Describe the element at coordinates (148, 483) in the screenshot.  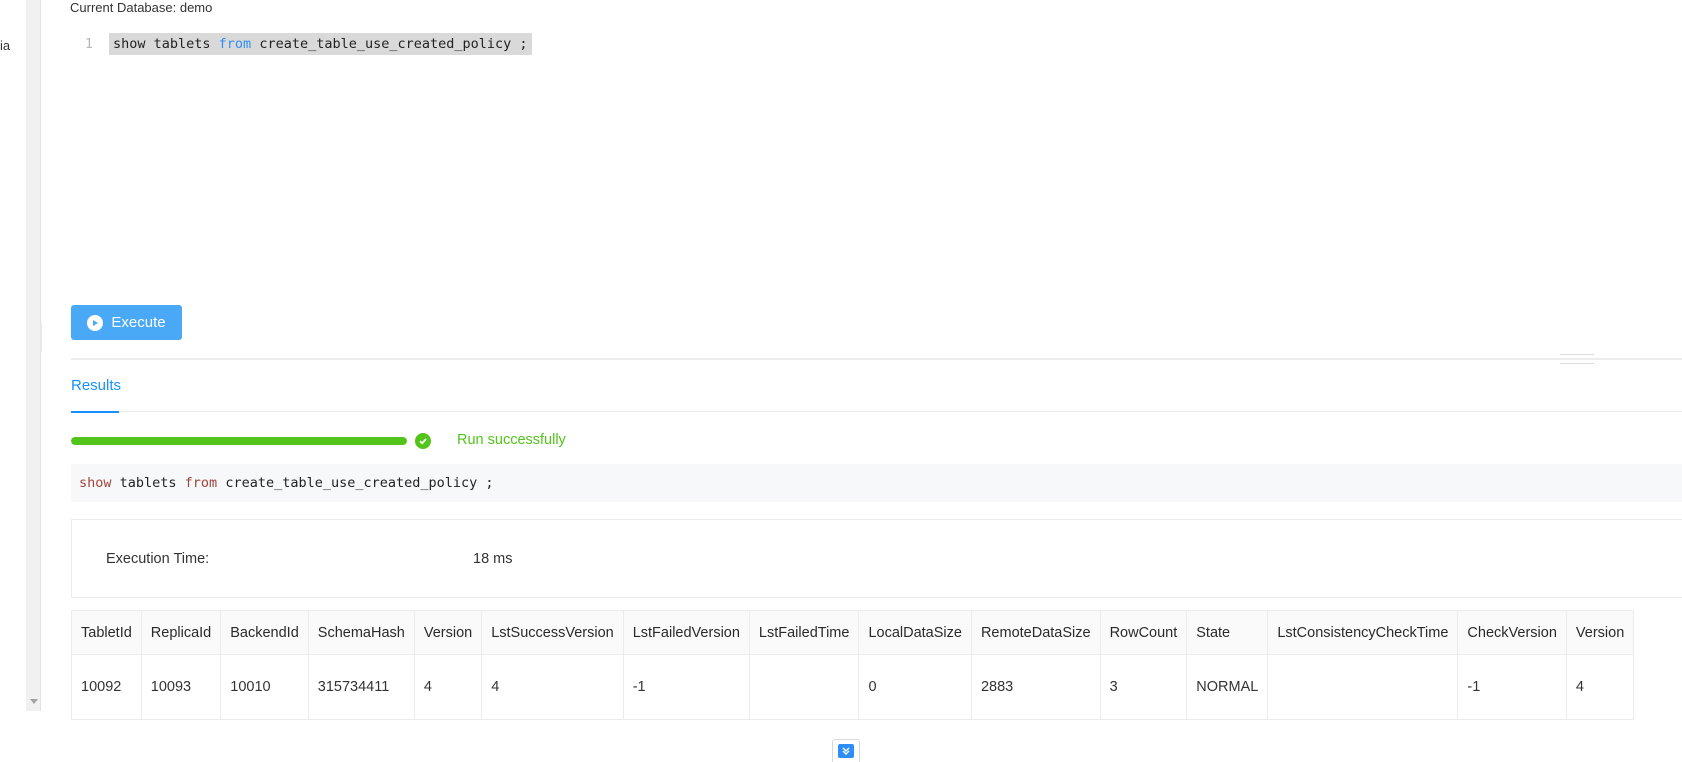
I see `sql-text: tablets` at that location.